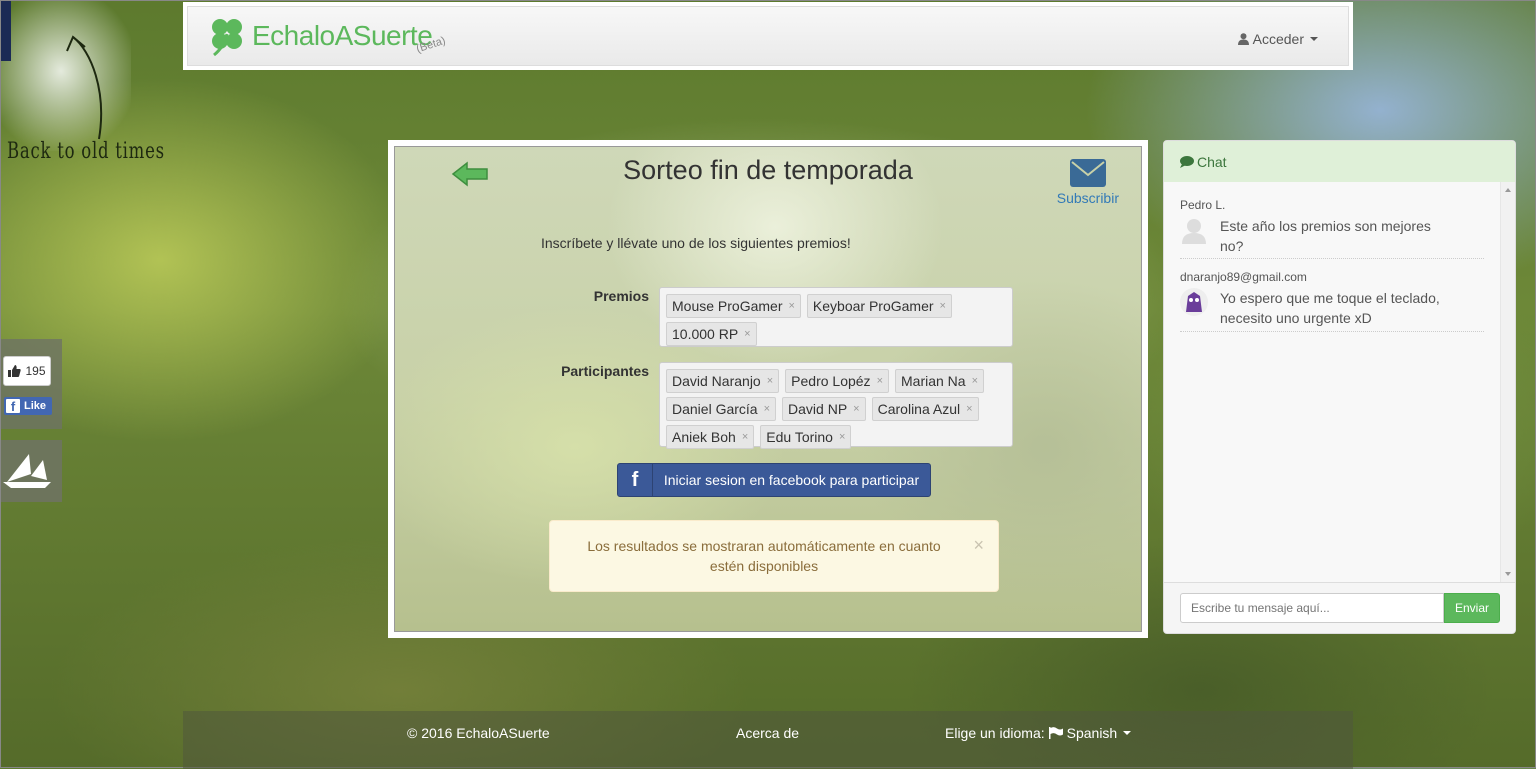 The image size is (1536, 769). What do you see at coordinates (1055, 733) in the screenshot?
I see `flag-icon` at bounding box center [1055, 733].